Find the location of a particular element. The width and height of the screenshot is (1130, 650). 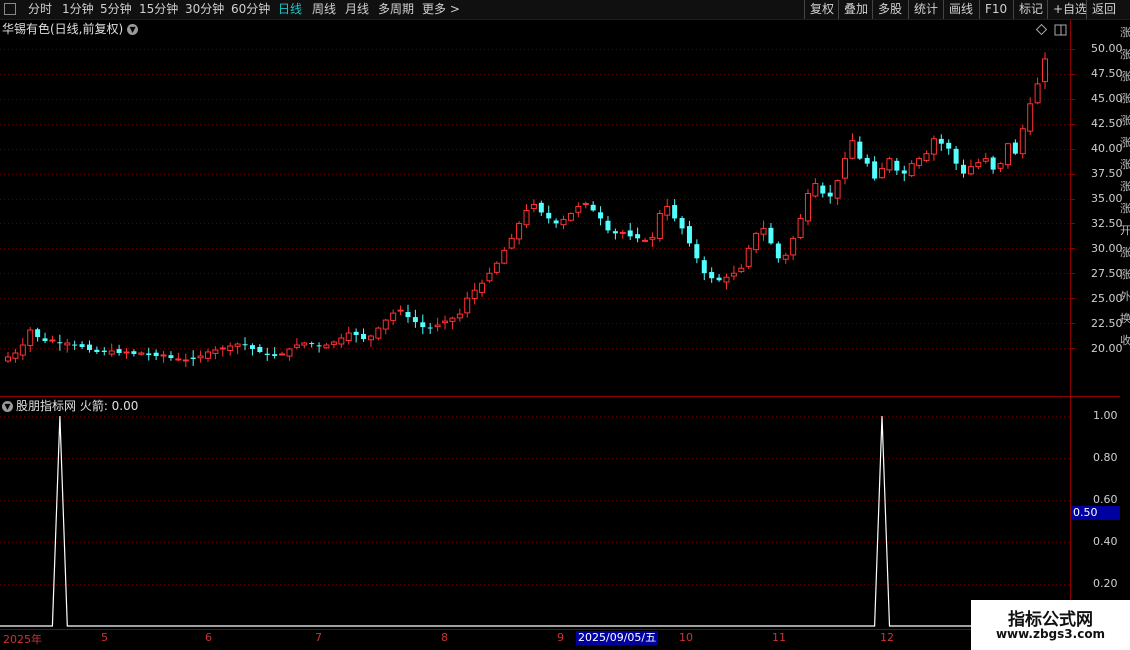

price-tick: 27.50 is located at coordinates (1107, 273).